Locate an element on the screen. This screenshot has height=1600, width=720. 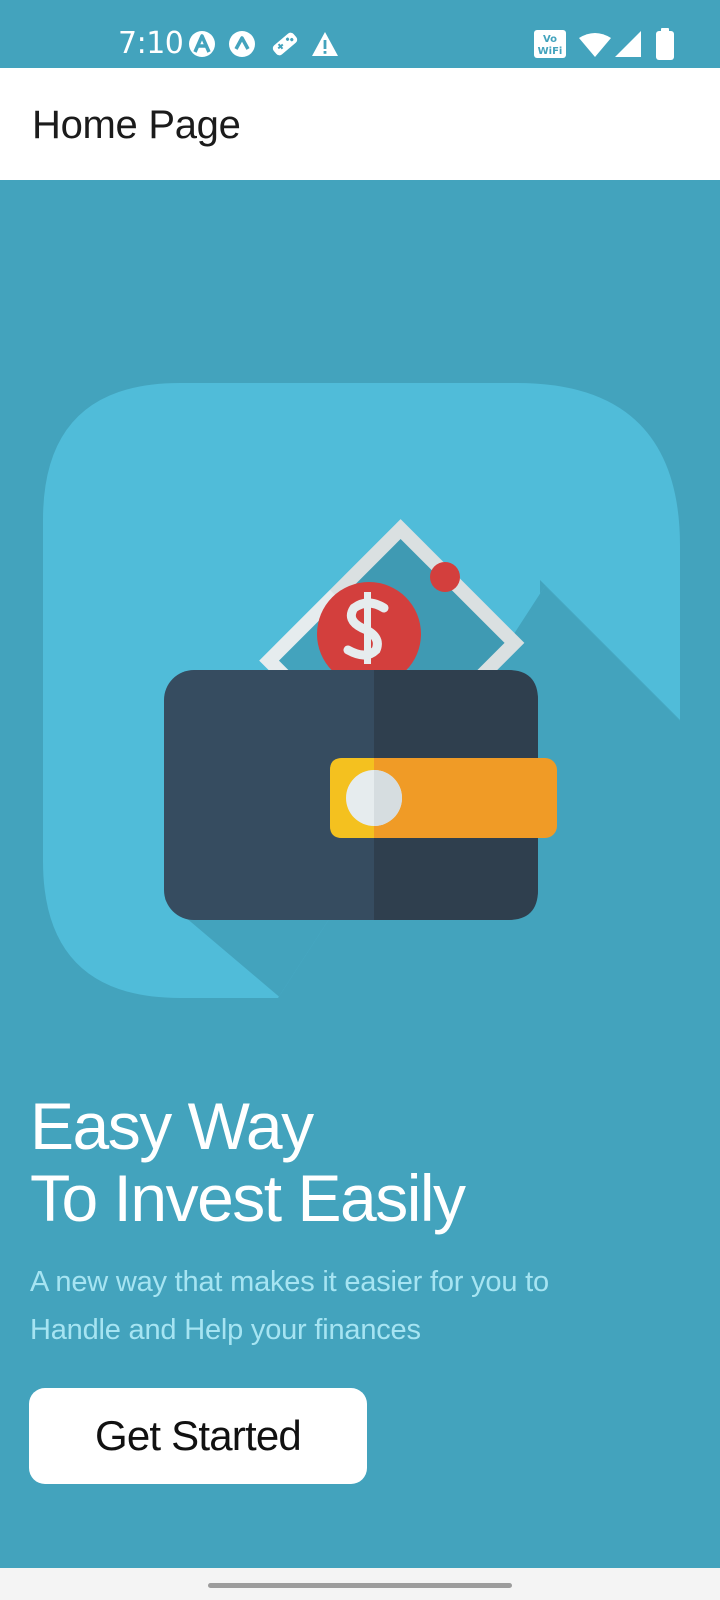
headline-line-2: To Invest Easily is located at coordinates (248, 1198).